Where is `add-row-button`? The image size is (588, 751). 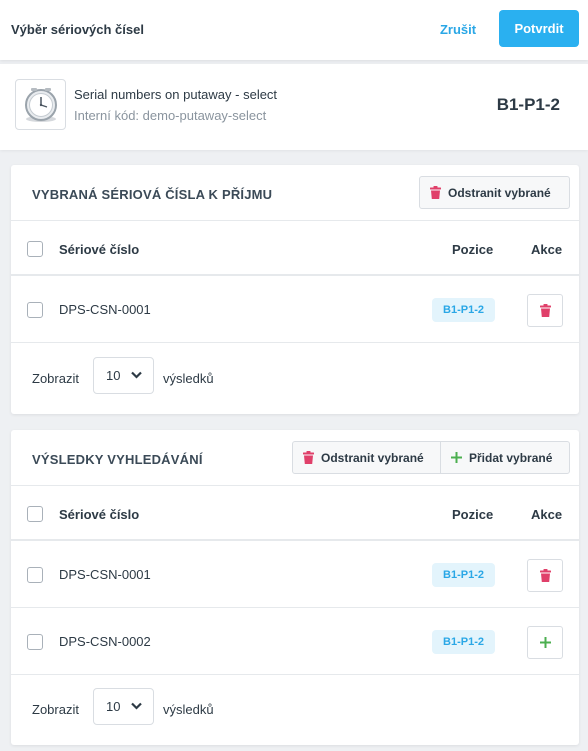 add-row-button is located at coordinates (545, 642).